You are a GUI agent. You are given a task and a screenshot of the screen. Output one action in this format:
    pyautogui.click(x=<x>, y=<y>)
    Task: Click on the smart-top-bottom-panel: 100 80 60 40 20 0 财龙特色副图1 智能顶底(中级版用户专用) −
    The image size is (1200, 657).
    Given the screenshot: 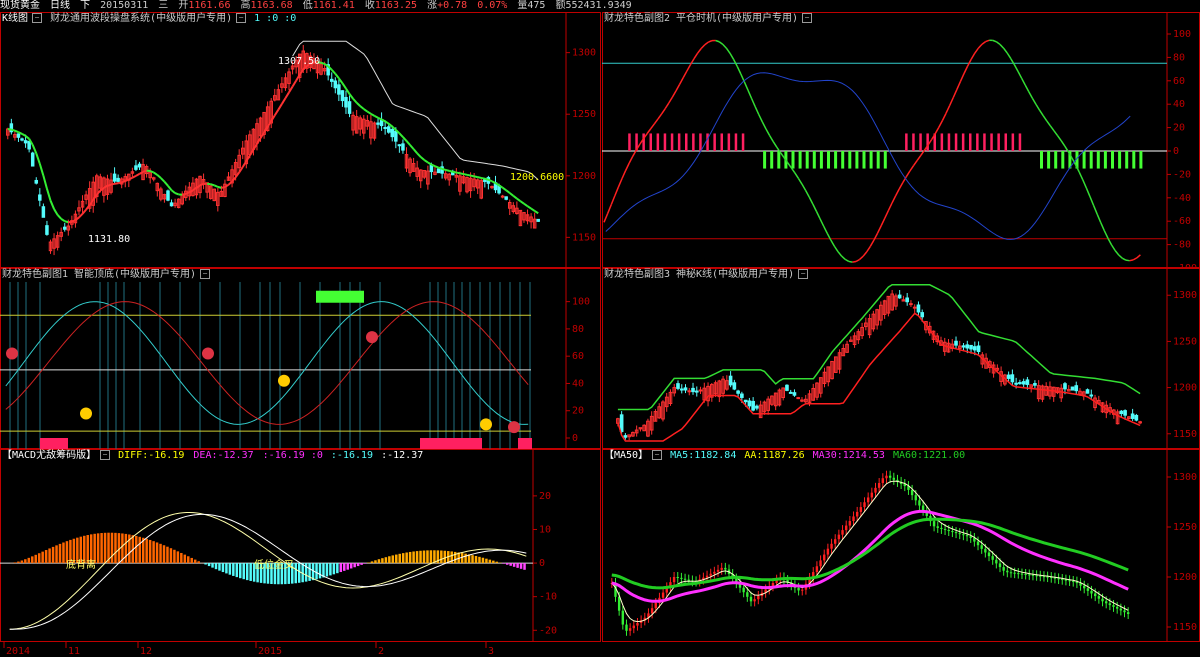 What is the action you would take?
    pyautogui.click(x=300, y=358)
    